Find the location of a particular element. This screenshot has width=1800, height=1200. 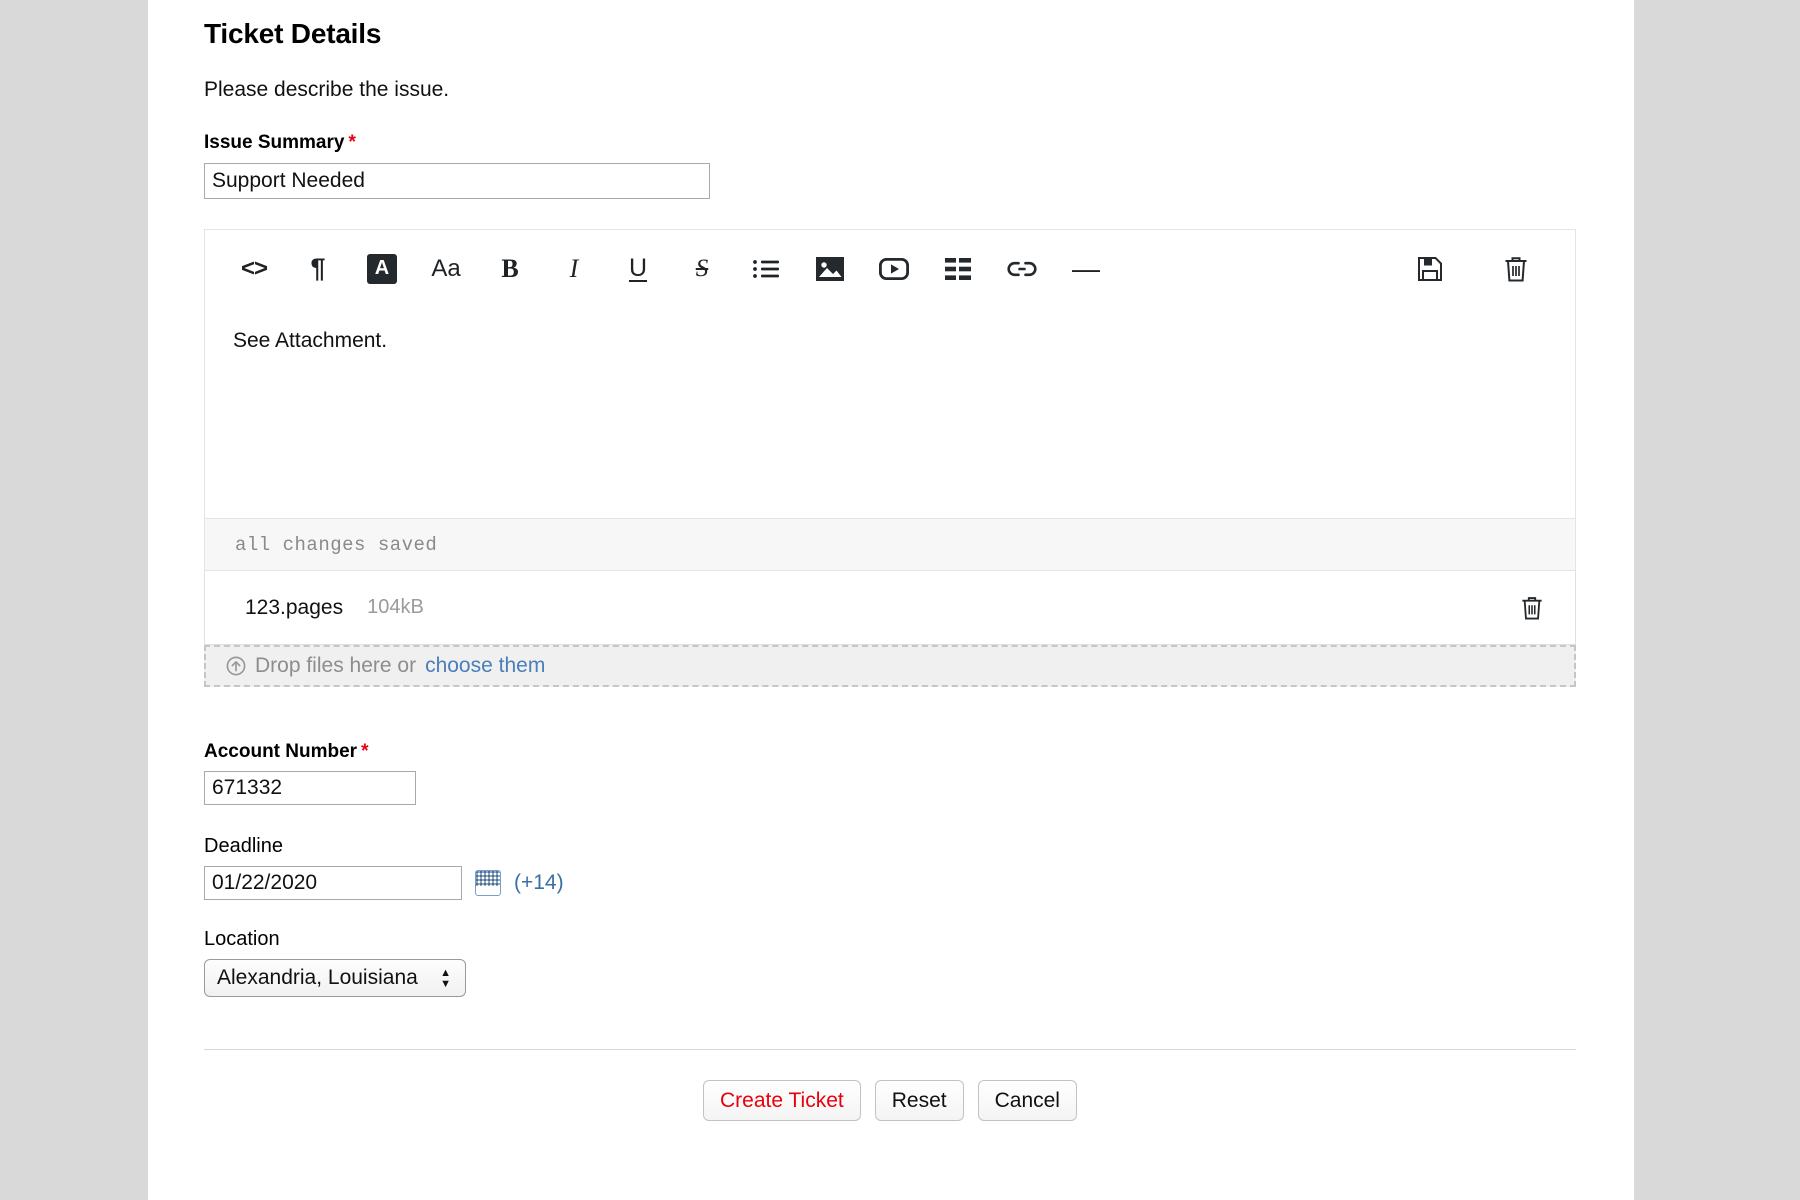

location-label: Location is located at coordinates (242, 939).